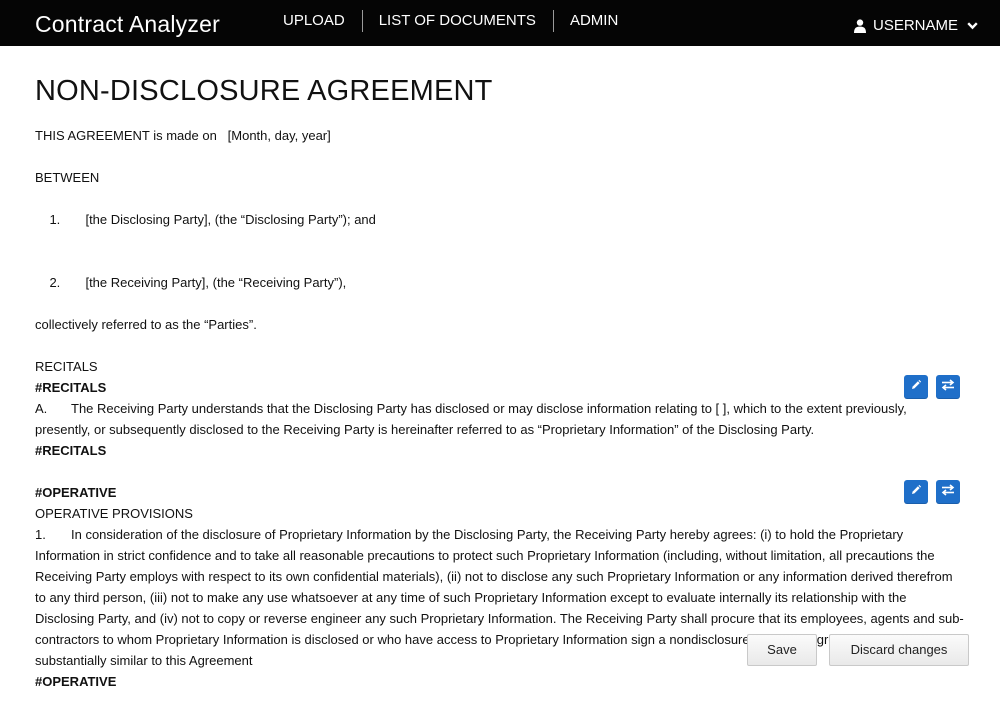  What do you see at coordinates (66, 366) in the screenshot?
I see `recitals-heading: RECITALS` at bounding box center [66, 366].